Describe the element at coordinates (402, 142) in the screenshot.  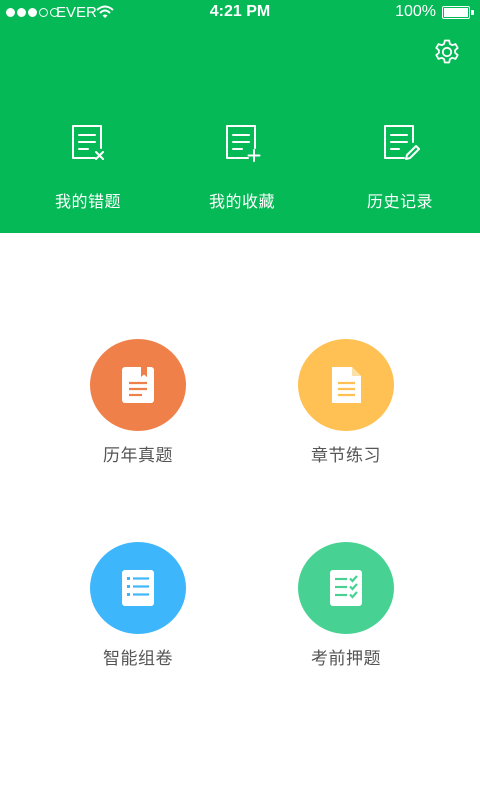
I see `document-edit-icon` at that location.